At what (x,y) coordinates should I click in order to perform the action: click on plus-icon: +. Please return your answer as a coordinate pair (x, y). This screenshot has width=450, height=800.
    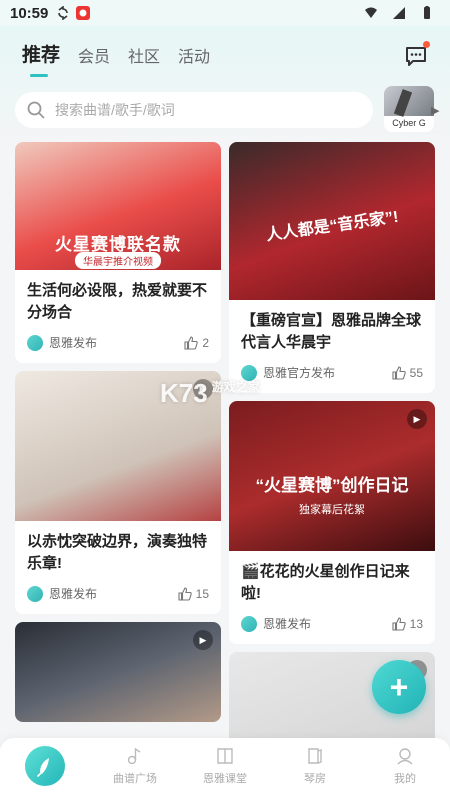
    Looking at the image, I should click on (399, 686).